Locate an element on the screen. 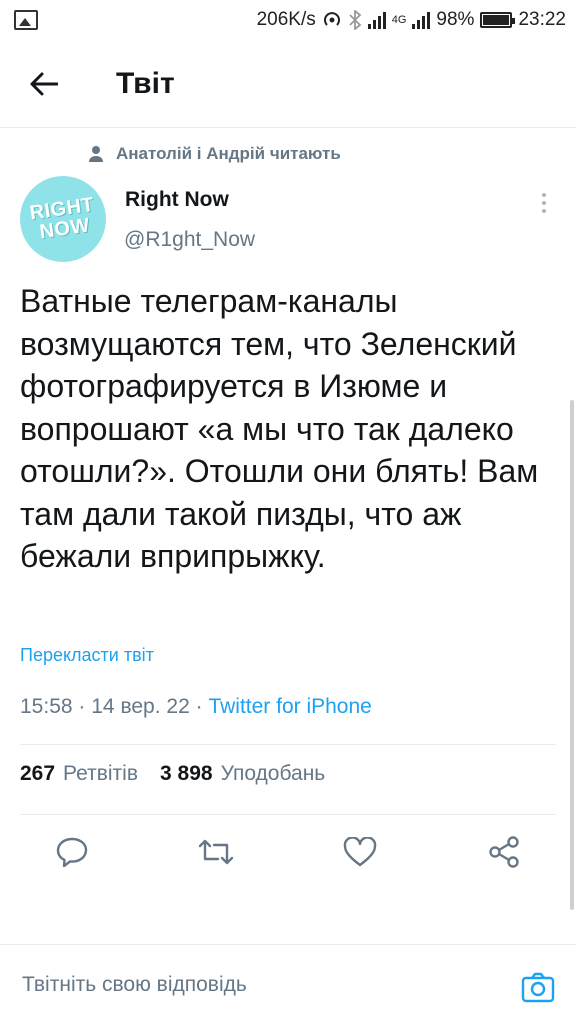  social-context-text: Анатолій і Андрій читають is located at coordinates (228, 153).